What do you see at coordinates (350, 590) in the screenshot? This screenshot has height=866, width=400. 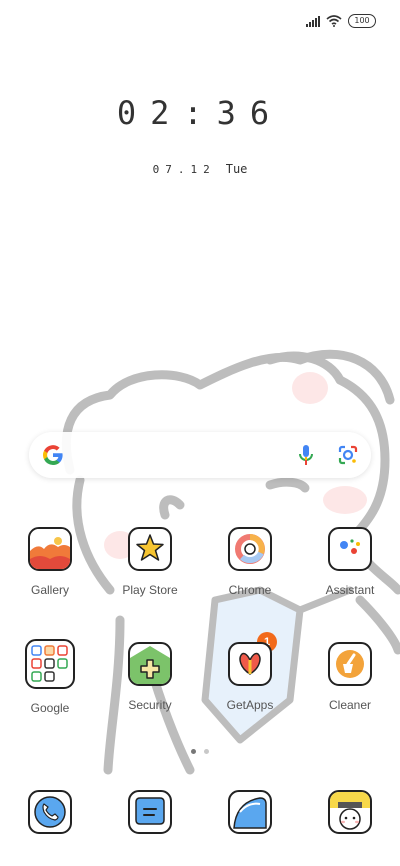 I see `app-label: Assistant` at bounding box center [350, 590].